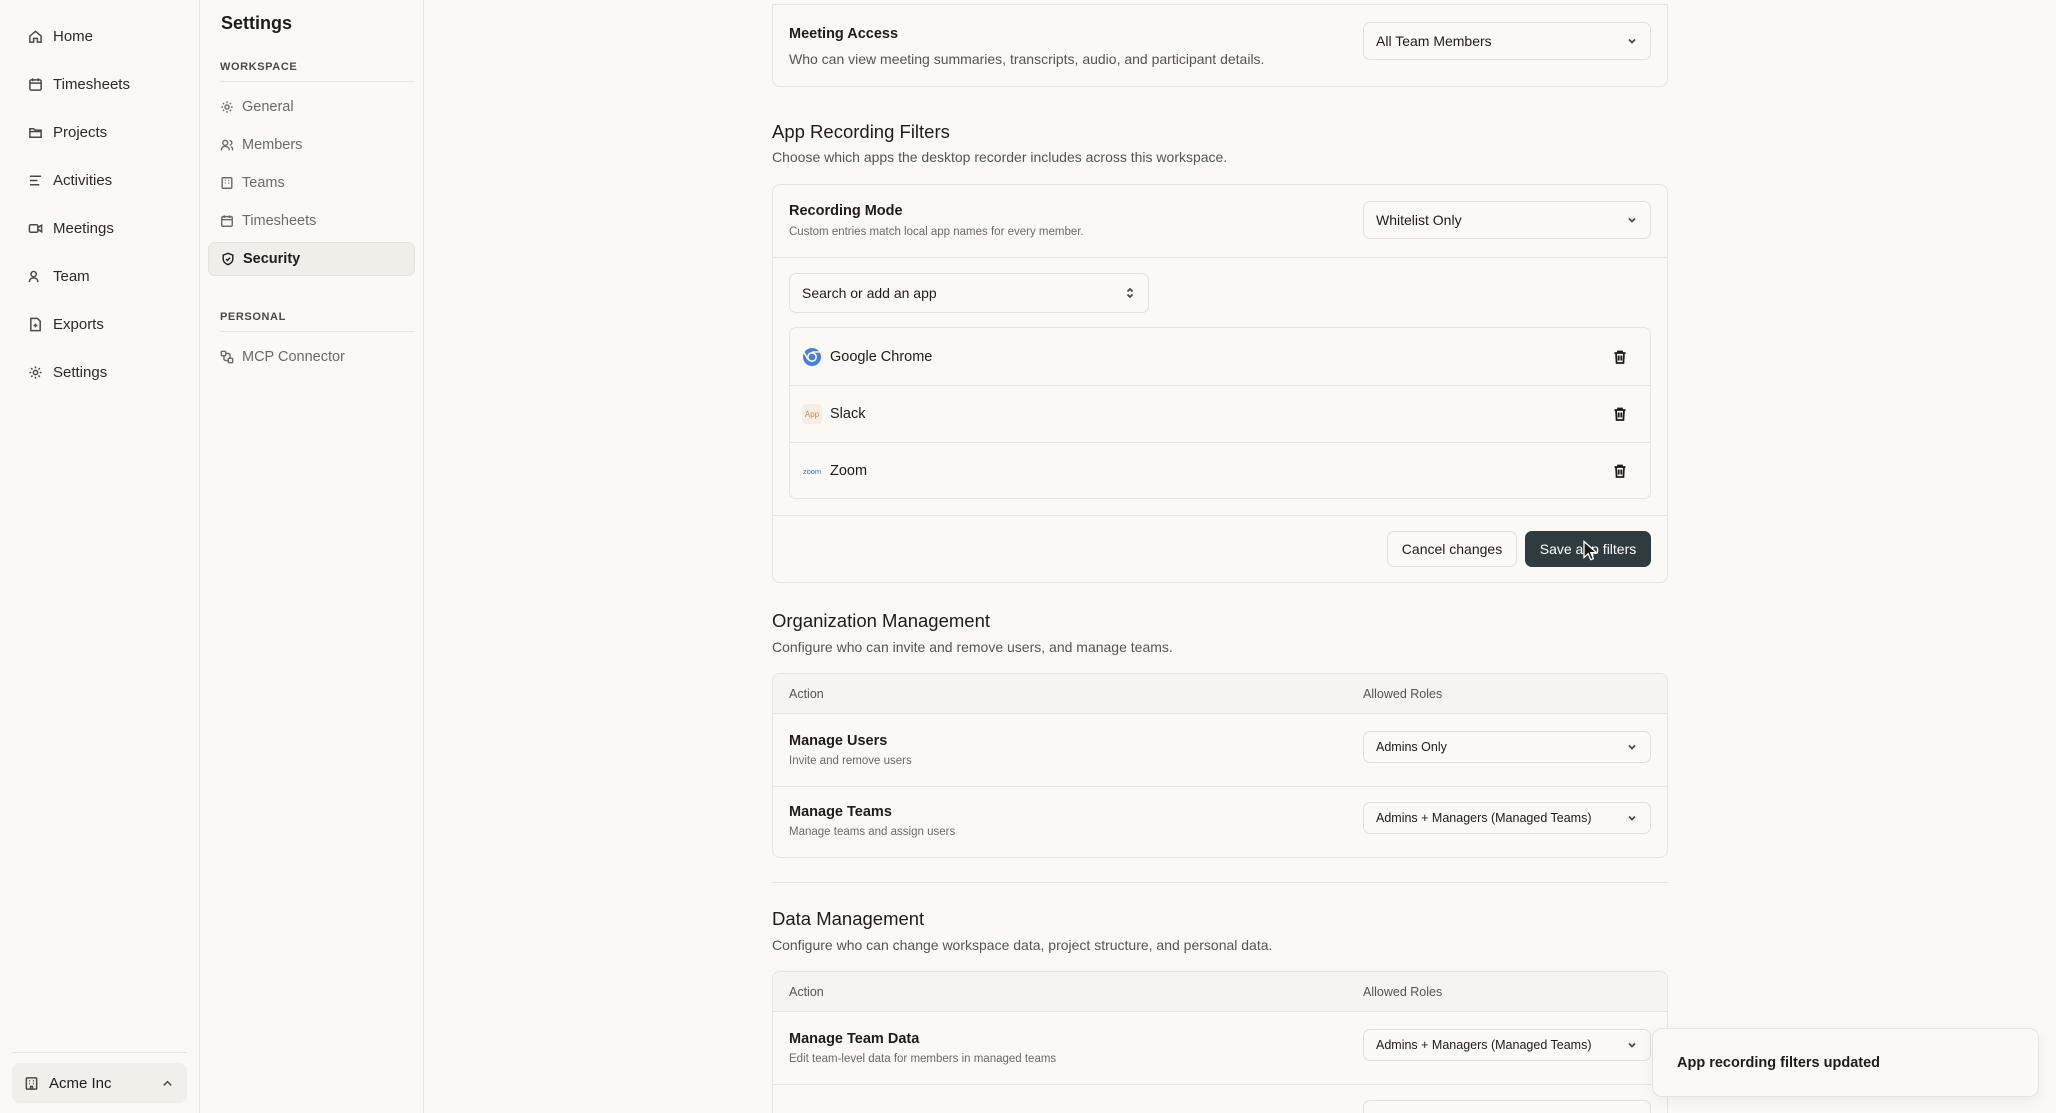 The image size is (2056, 1113). What do you see at coordinates (1130, 293) in the screenshot?
I see `chevron-up-down-icon` at bounding box center [1130, 293].